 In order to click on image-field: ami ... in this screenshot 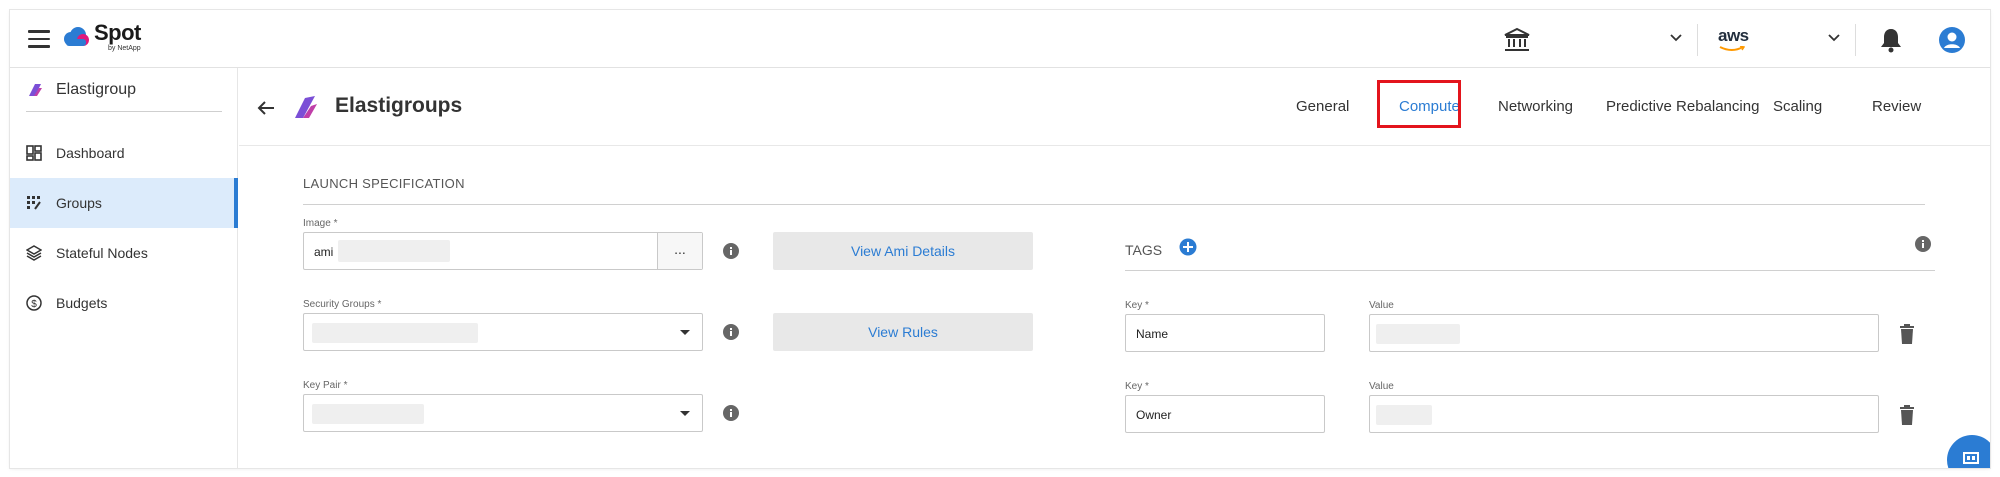, I will do `click(503, 251)`.